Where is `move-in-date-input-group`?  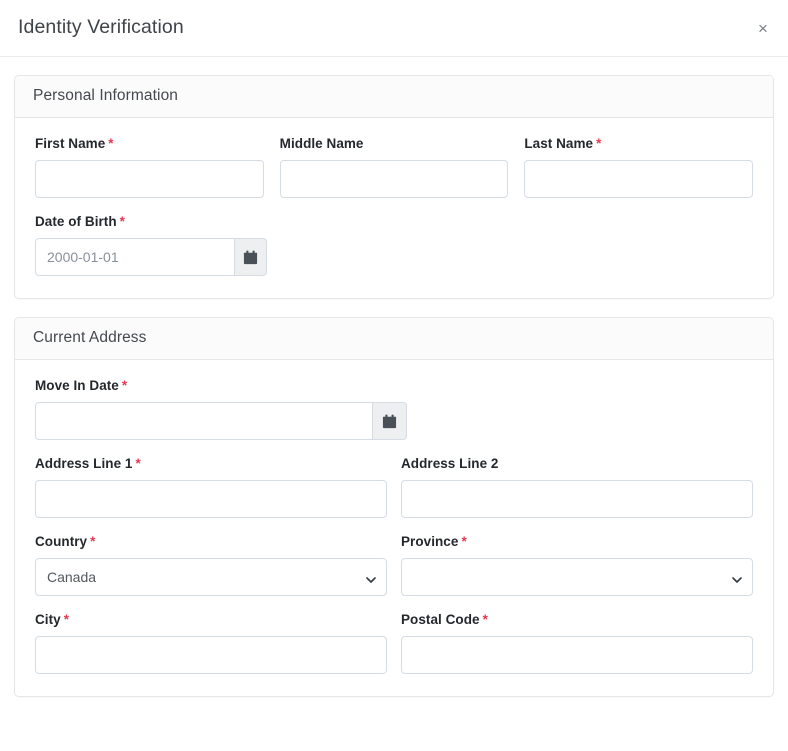
move-in-date-input-group is located at coordinates (221, 421).